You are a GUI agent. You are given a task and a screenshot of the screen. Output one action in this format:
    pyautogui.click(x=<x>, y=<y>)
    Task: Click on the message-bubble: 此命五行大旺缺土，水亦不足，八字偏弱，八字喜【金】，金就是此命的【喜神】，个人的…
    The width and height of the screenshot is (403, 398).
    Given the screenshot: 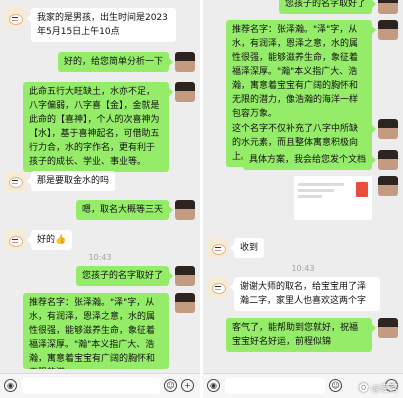 What is the action you would take?
    pyautogui.click(x=98, y=127)
    